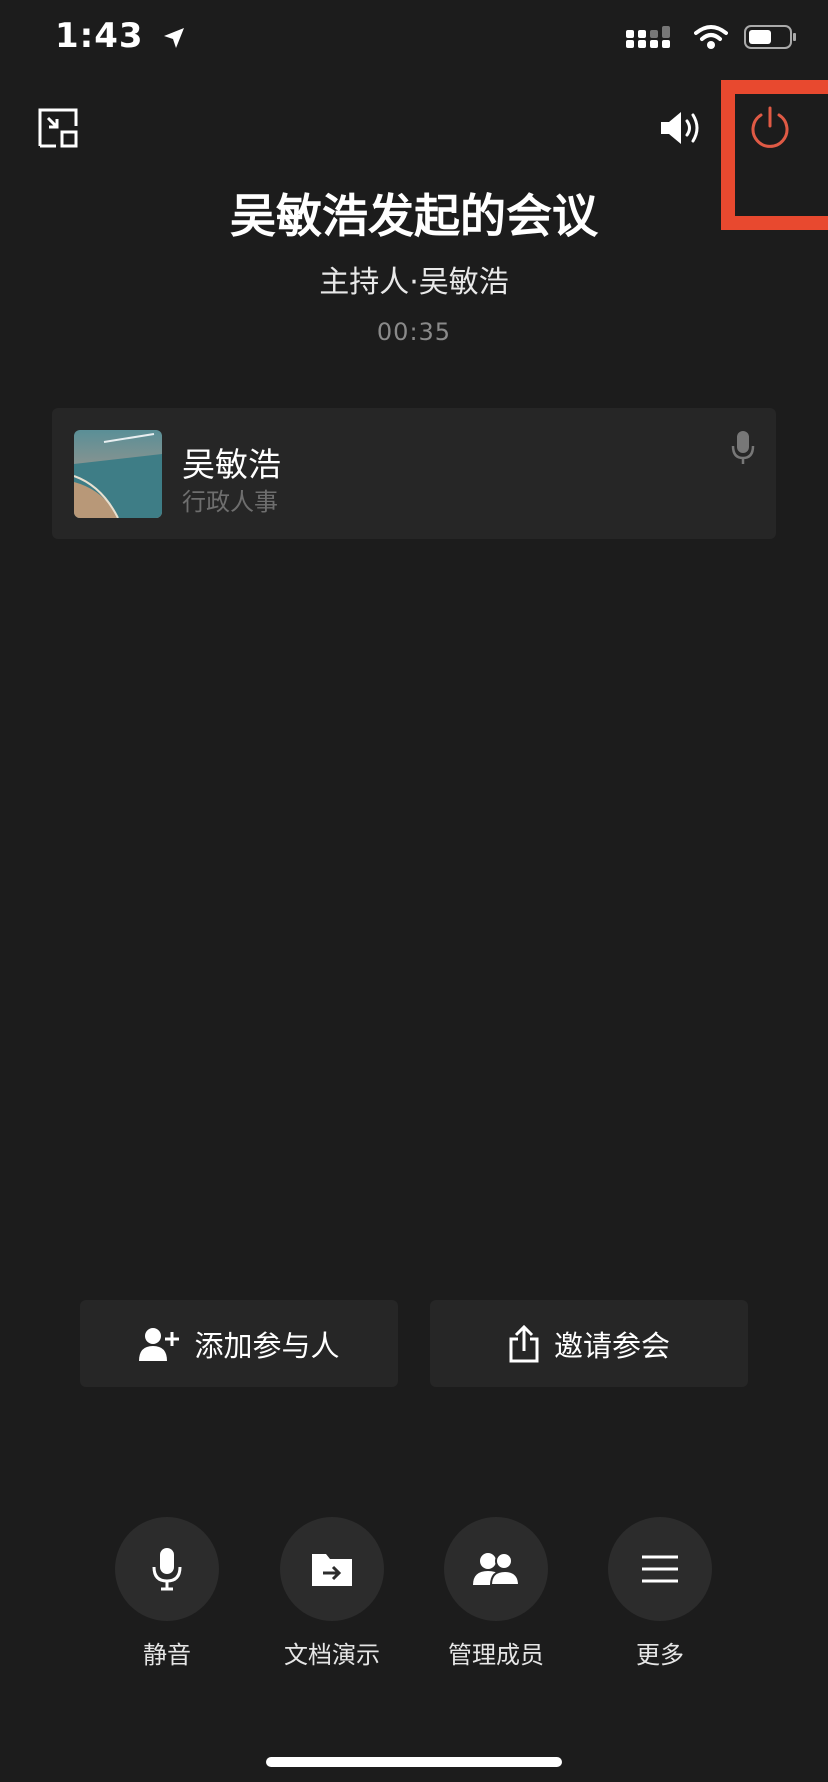 The height and width of the screenshot is (1782, 828). Describe the element at coordinates (524, 1343) in the screenshot. I see `share-icon` at that location.